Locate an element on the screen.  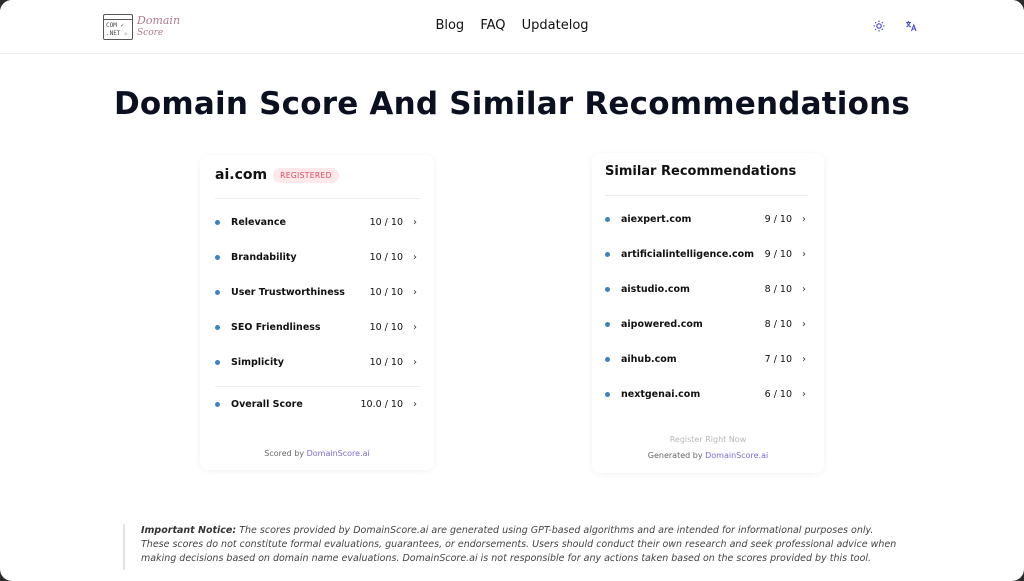
scored-by-footer: Scored by DomainScore.ai is located at coordinates (317, 453).